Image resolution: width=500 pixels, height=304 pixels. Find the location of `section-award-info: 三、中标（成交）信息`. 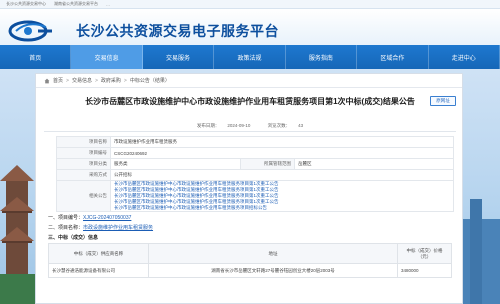

section-award-info: 三、中标（成交）信息 is located at coordinates (73, 238).